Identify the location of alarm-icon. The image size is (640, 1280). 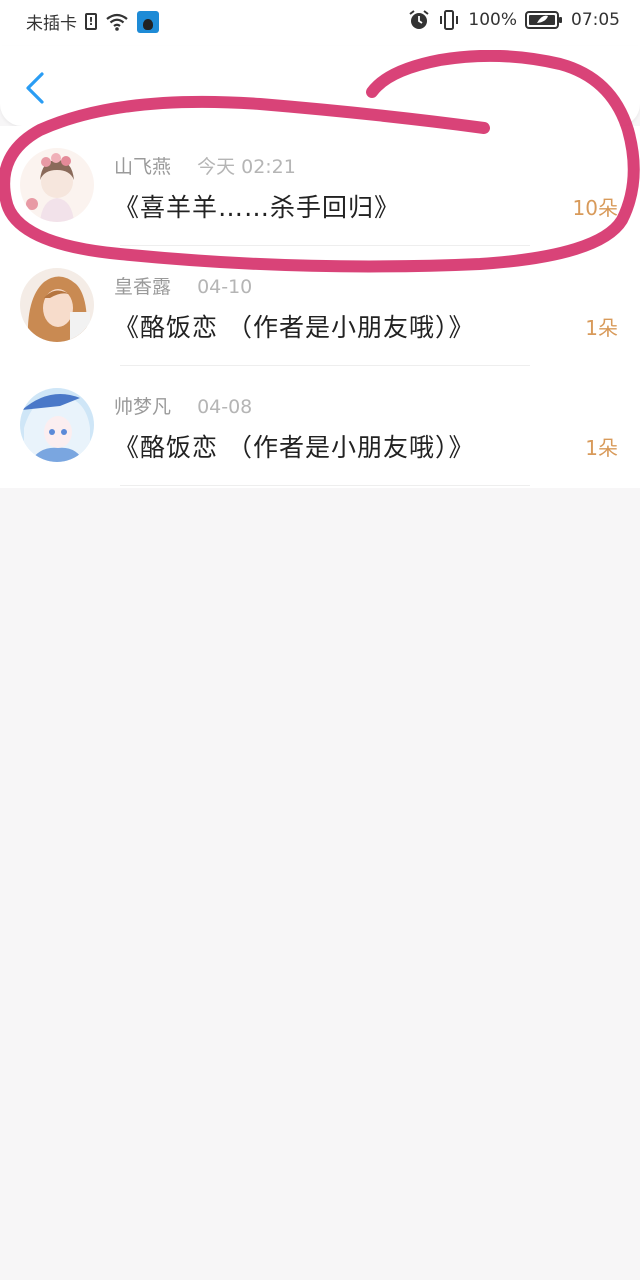
(419, 20).